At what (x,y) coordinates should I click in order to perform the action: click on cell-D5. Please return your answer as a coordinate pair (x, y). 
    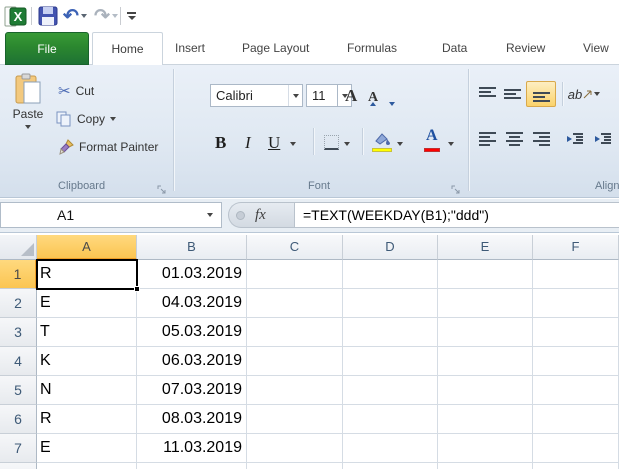
    Looking at the image, I should click on (390, 390).